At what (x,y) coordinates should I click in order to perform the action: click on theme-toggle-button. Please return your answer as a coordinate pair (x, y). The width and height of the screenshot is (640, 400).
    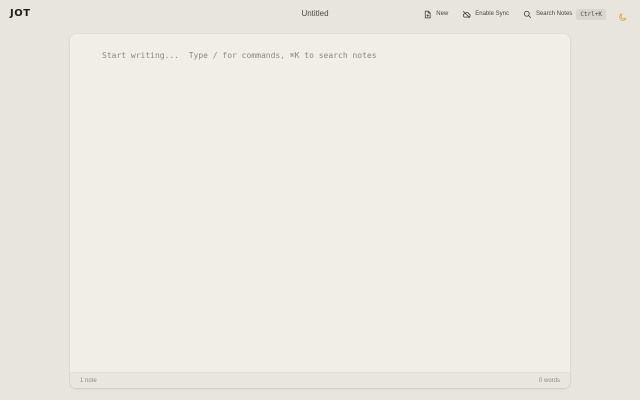
    Looking at the image, I should click on (623, 15).